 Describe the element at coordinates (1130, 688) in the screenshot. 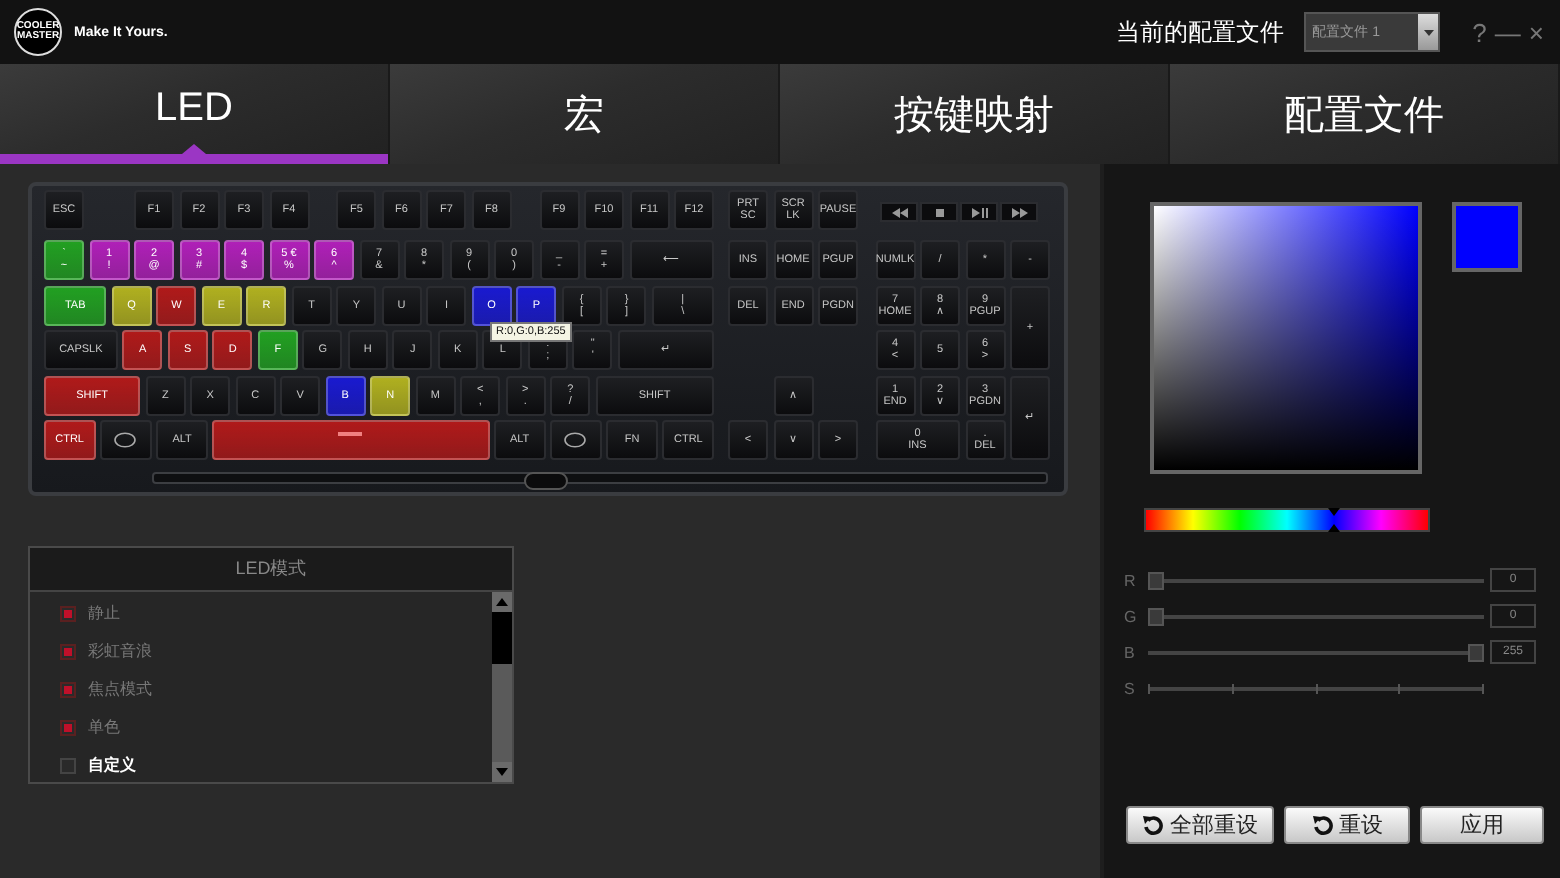

I see `slider-label: S` at that location.